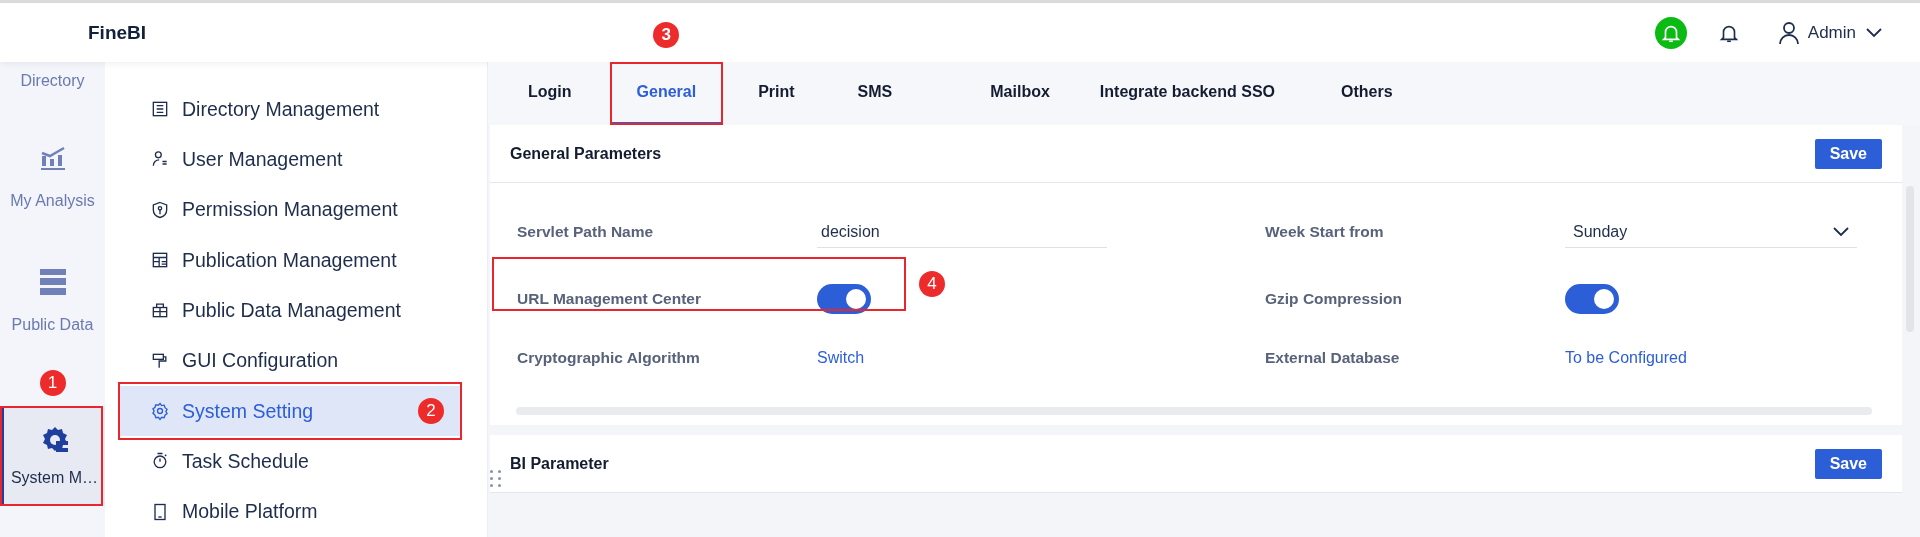 The height and width of the screenshot is (537, 1920). I want to click on menu-item: Publication Management, so click(290, 260).